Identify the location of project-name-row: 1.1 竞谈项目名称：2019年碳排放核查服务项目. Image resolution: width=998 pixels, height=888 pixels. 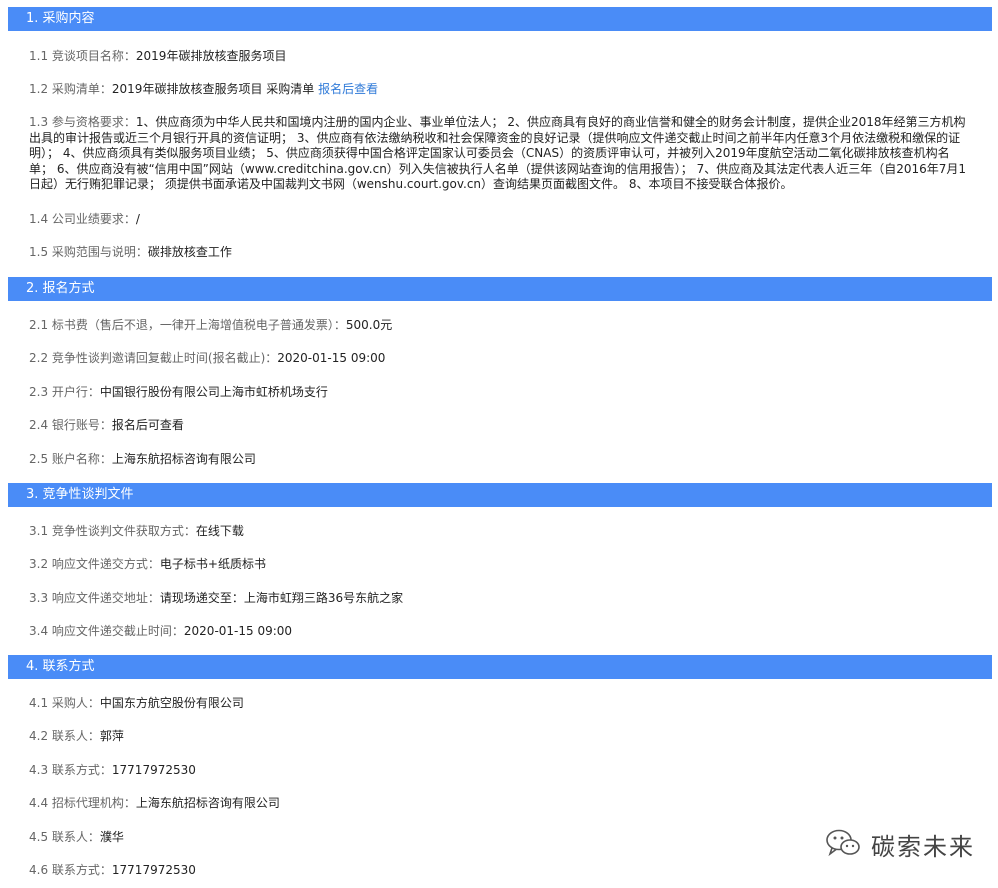
(499, 56).